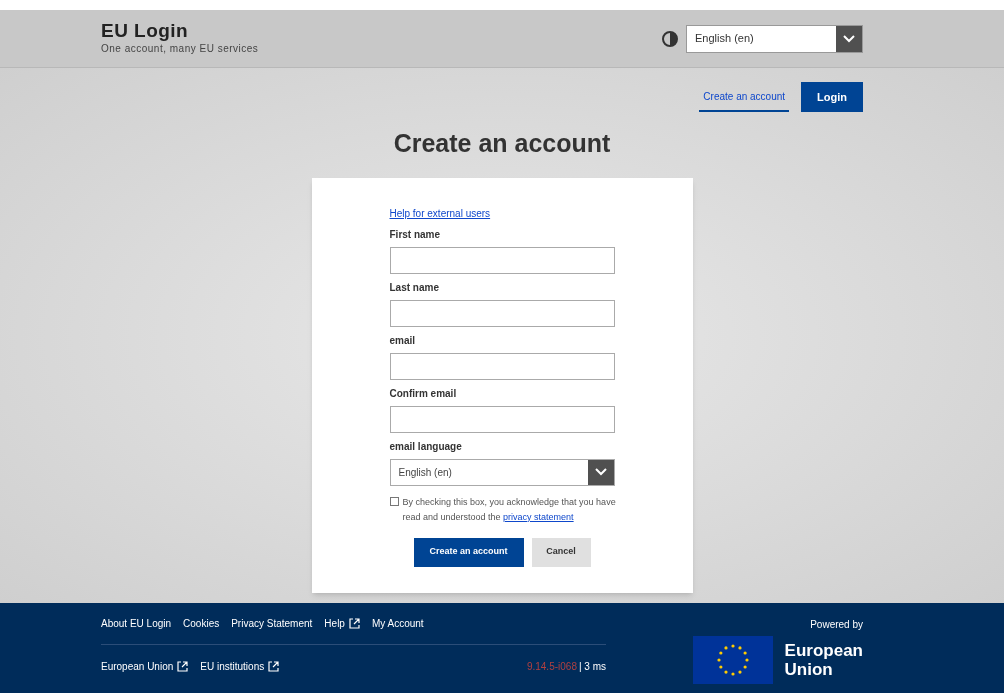  What do you see at coordinates (145, 666) in the screenshot?
I see `footer-link: European Union` at bounding box center [145, 666].